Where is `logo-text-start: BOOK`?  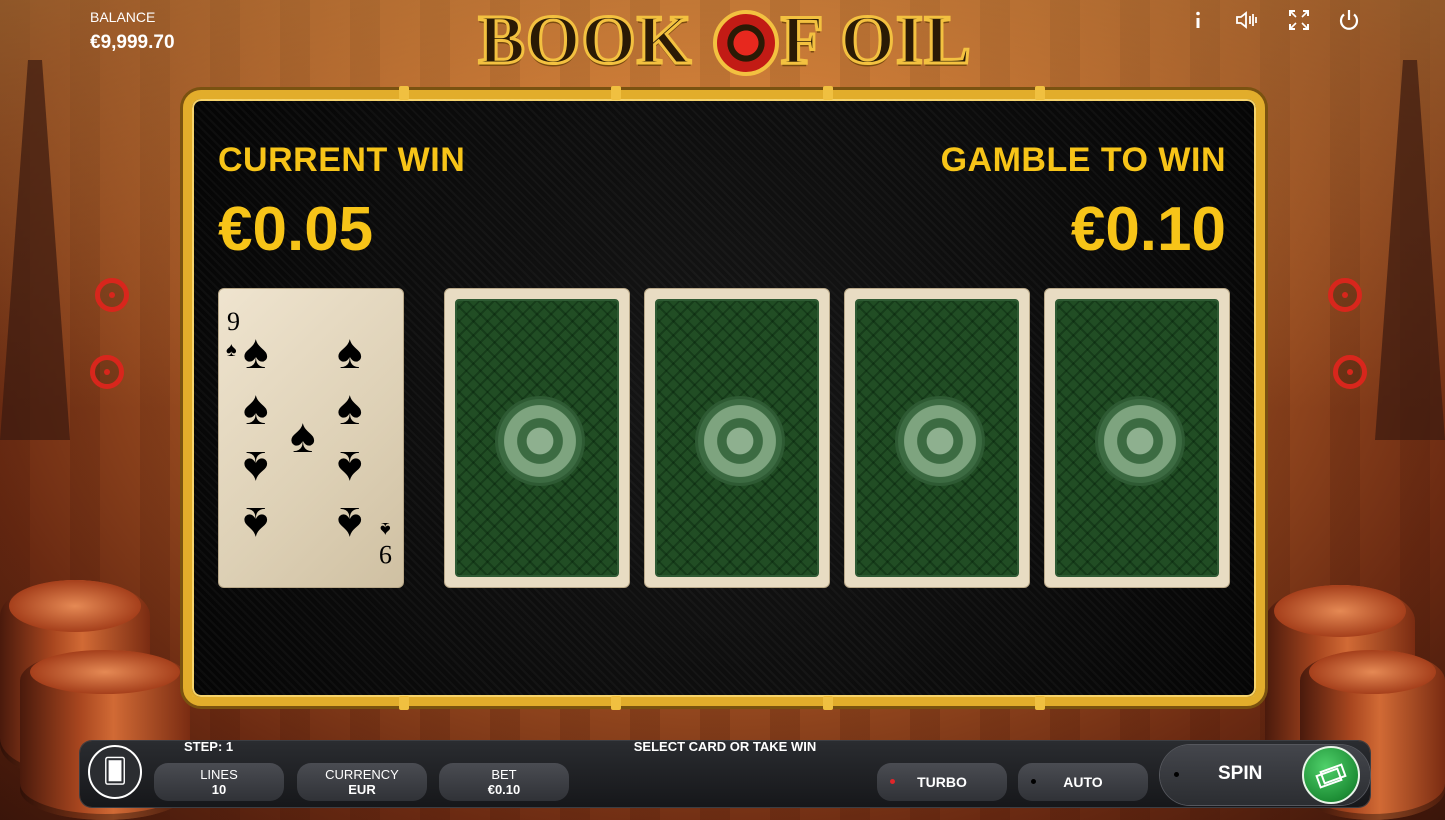
logo-text-start: BOOK is located at coordinates (594, 41).